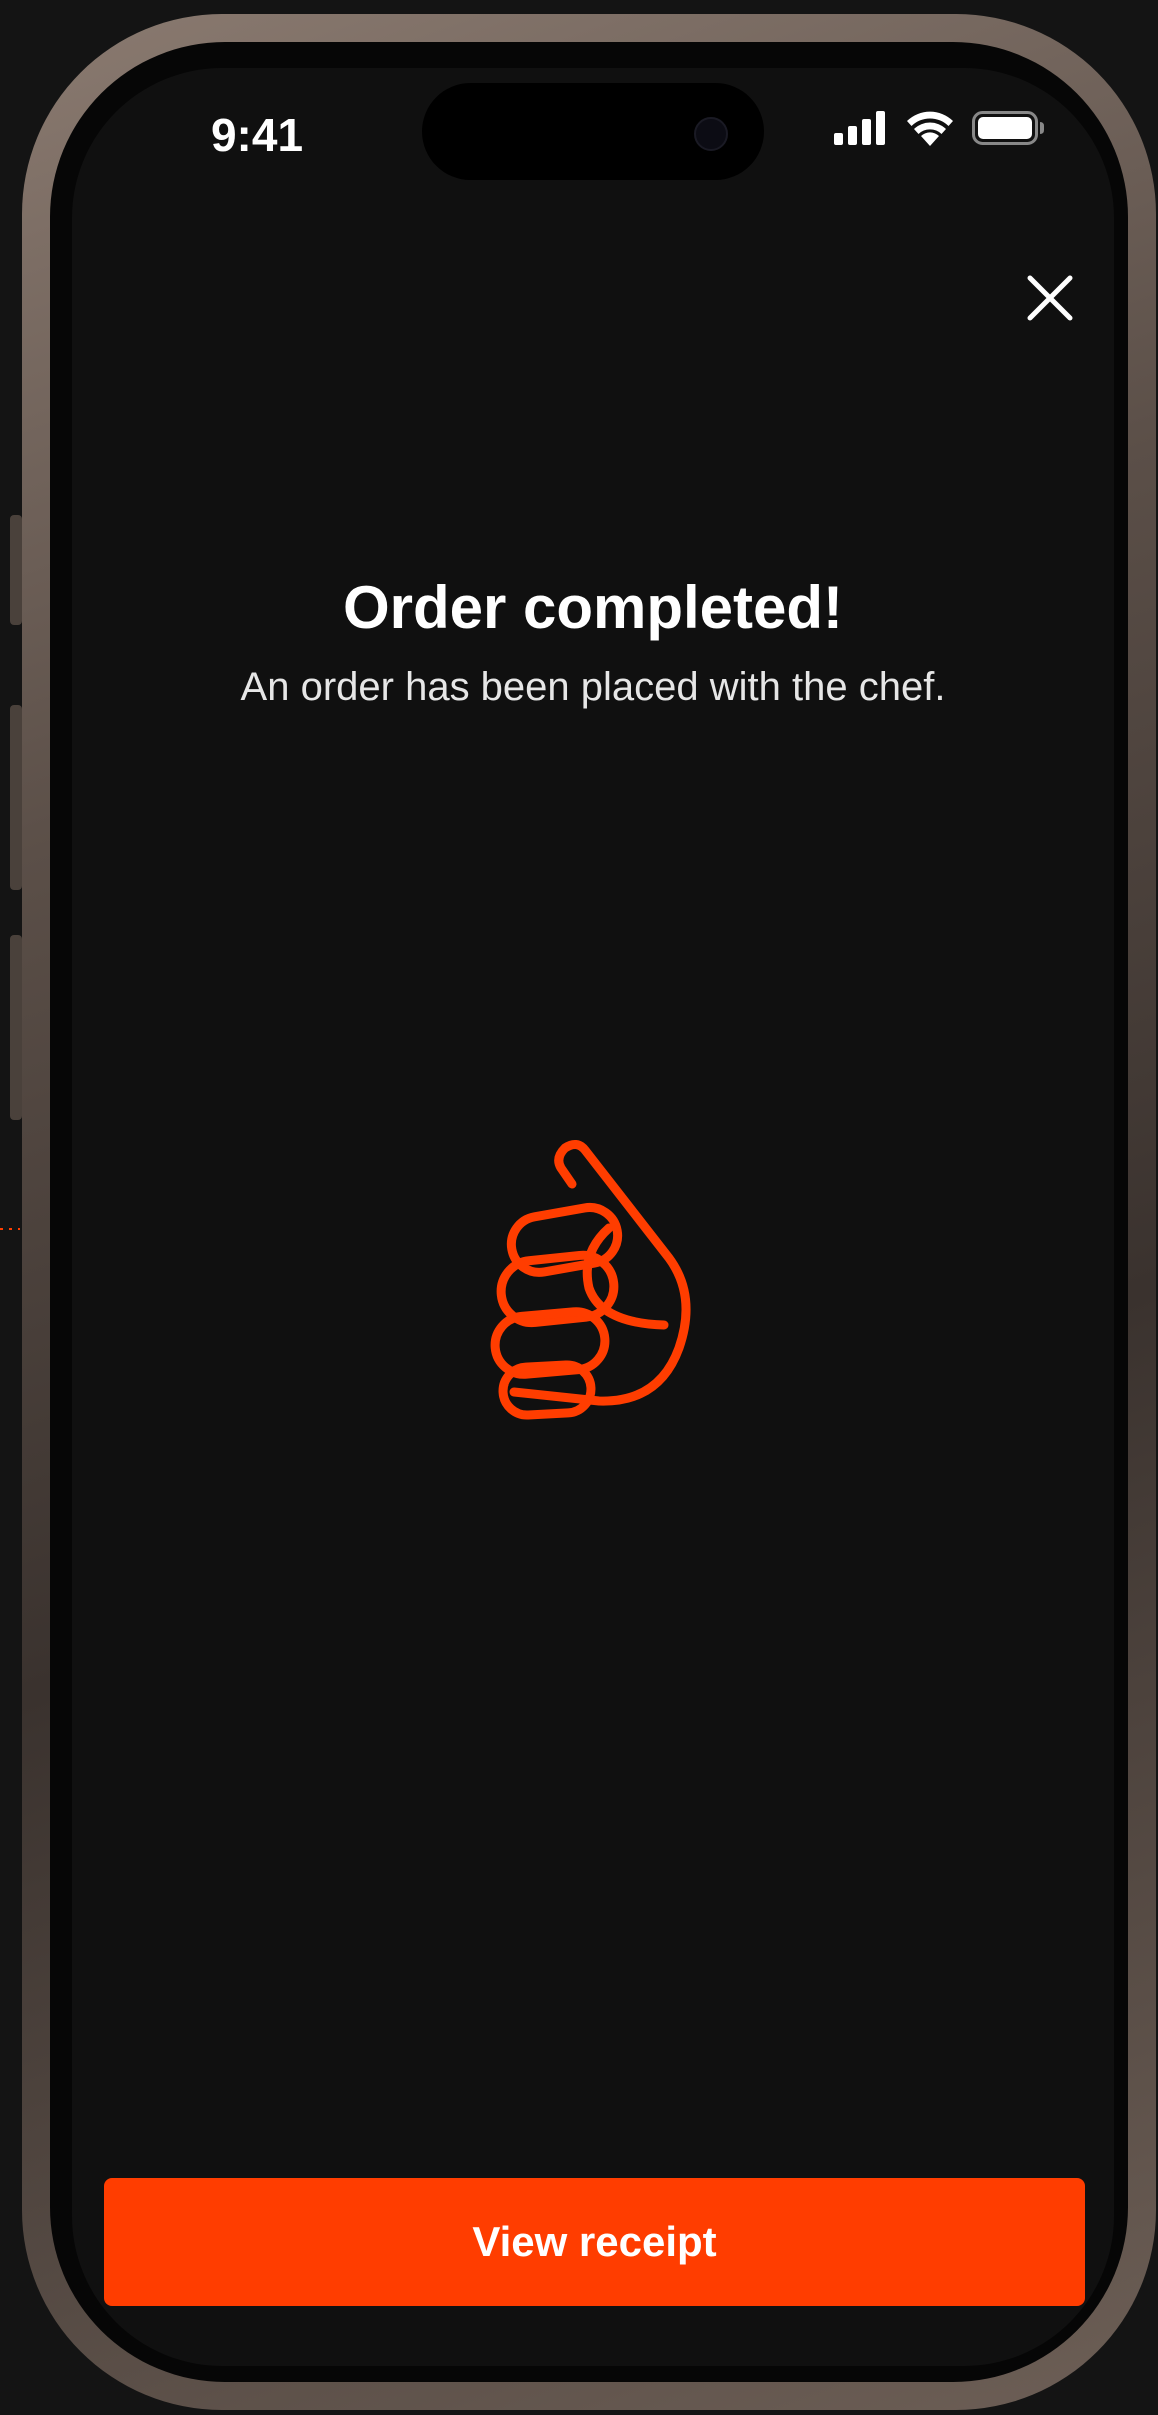 This screenshot has height=2415, width=1158. I want to click on action-button, so click(16, 570).